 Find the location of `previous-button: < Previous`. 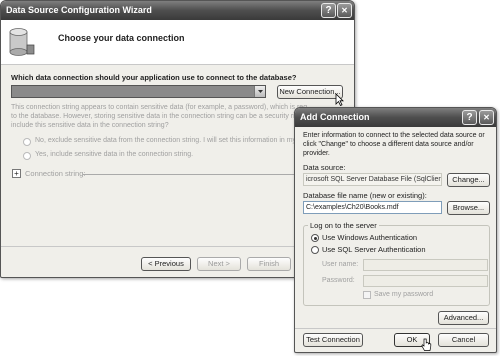

previous-button: < Previous is located at coordinates (166, 264).